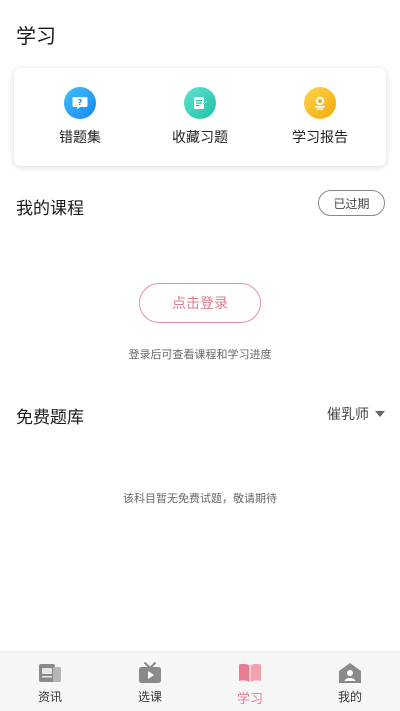 This screenshot has height=711, width=400. I want to click on bottom-tab-bar: 资讯 选课 学习 我的, so click(200, 681).